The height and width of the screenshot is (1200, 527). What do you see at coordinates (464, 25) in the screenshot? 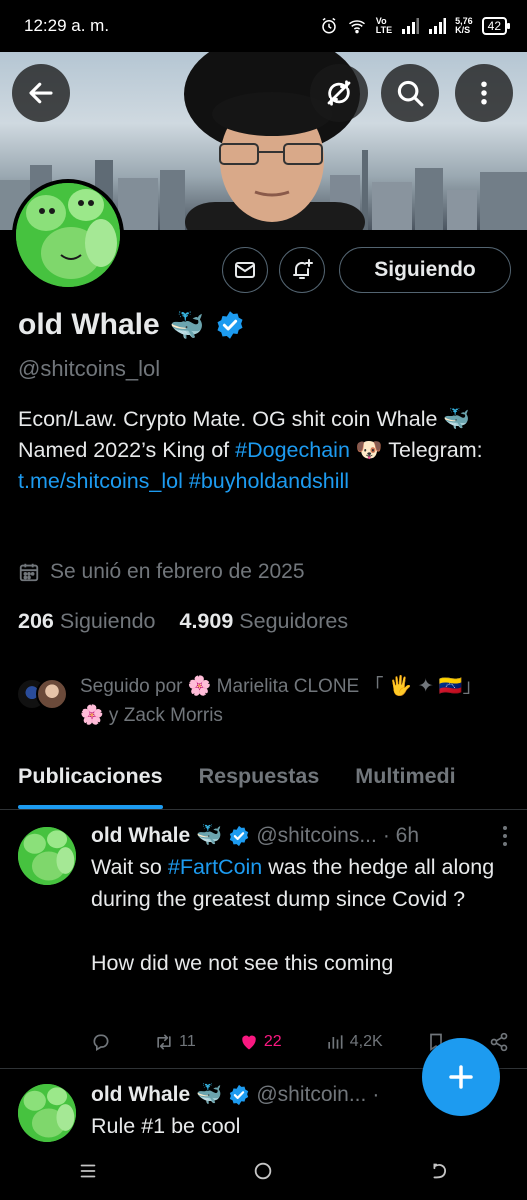
I see `network-speed: 5,76 K/S` at bounding box center [464, 25].